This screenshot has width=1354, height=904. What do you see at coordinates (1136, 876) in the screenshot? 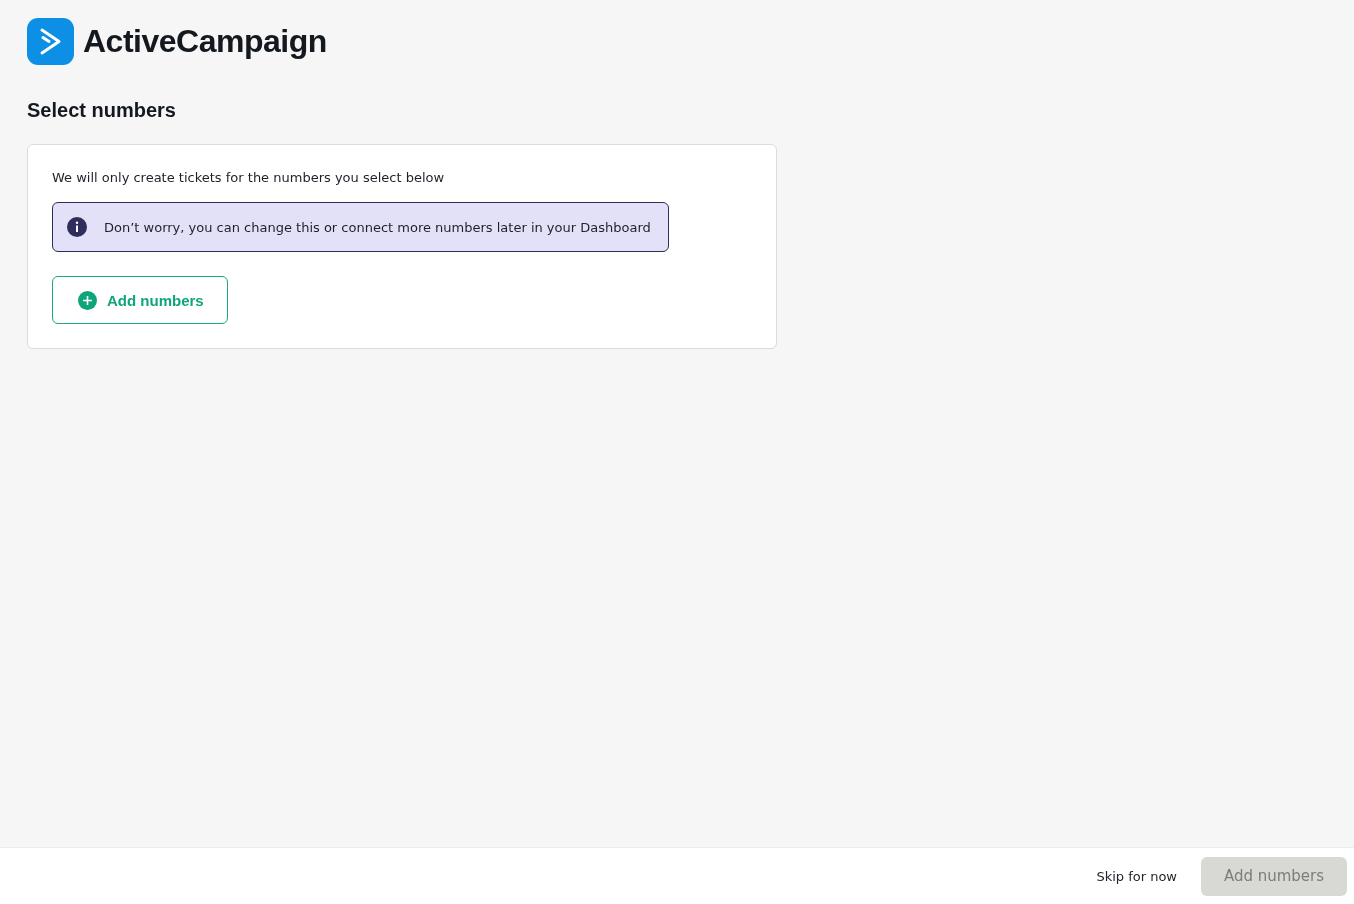
I see `skip-button: Skip for now` at bounding box center [1136, 876].